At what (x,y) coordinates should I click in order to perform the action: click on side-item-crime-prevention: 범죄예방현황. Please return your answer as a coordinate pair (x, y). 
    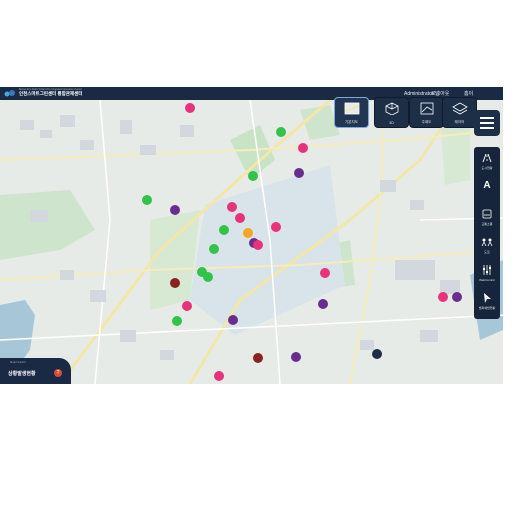
    Looking at the image, I should click on (487, 302).